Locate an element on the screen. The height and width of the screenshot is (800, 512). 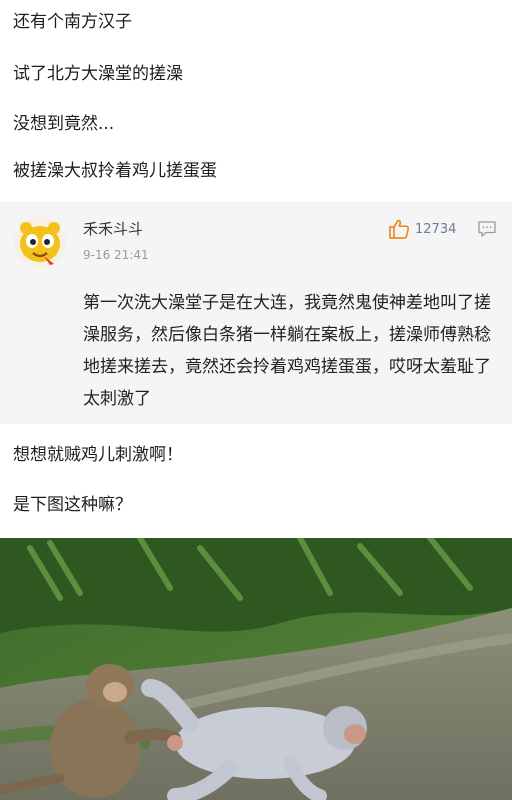
like-button: 12734 is located at coordinates (422, 229).